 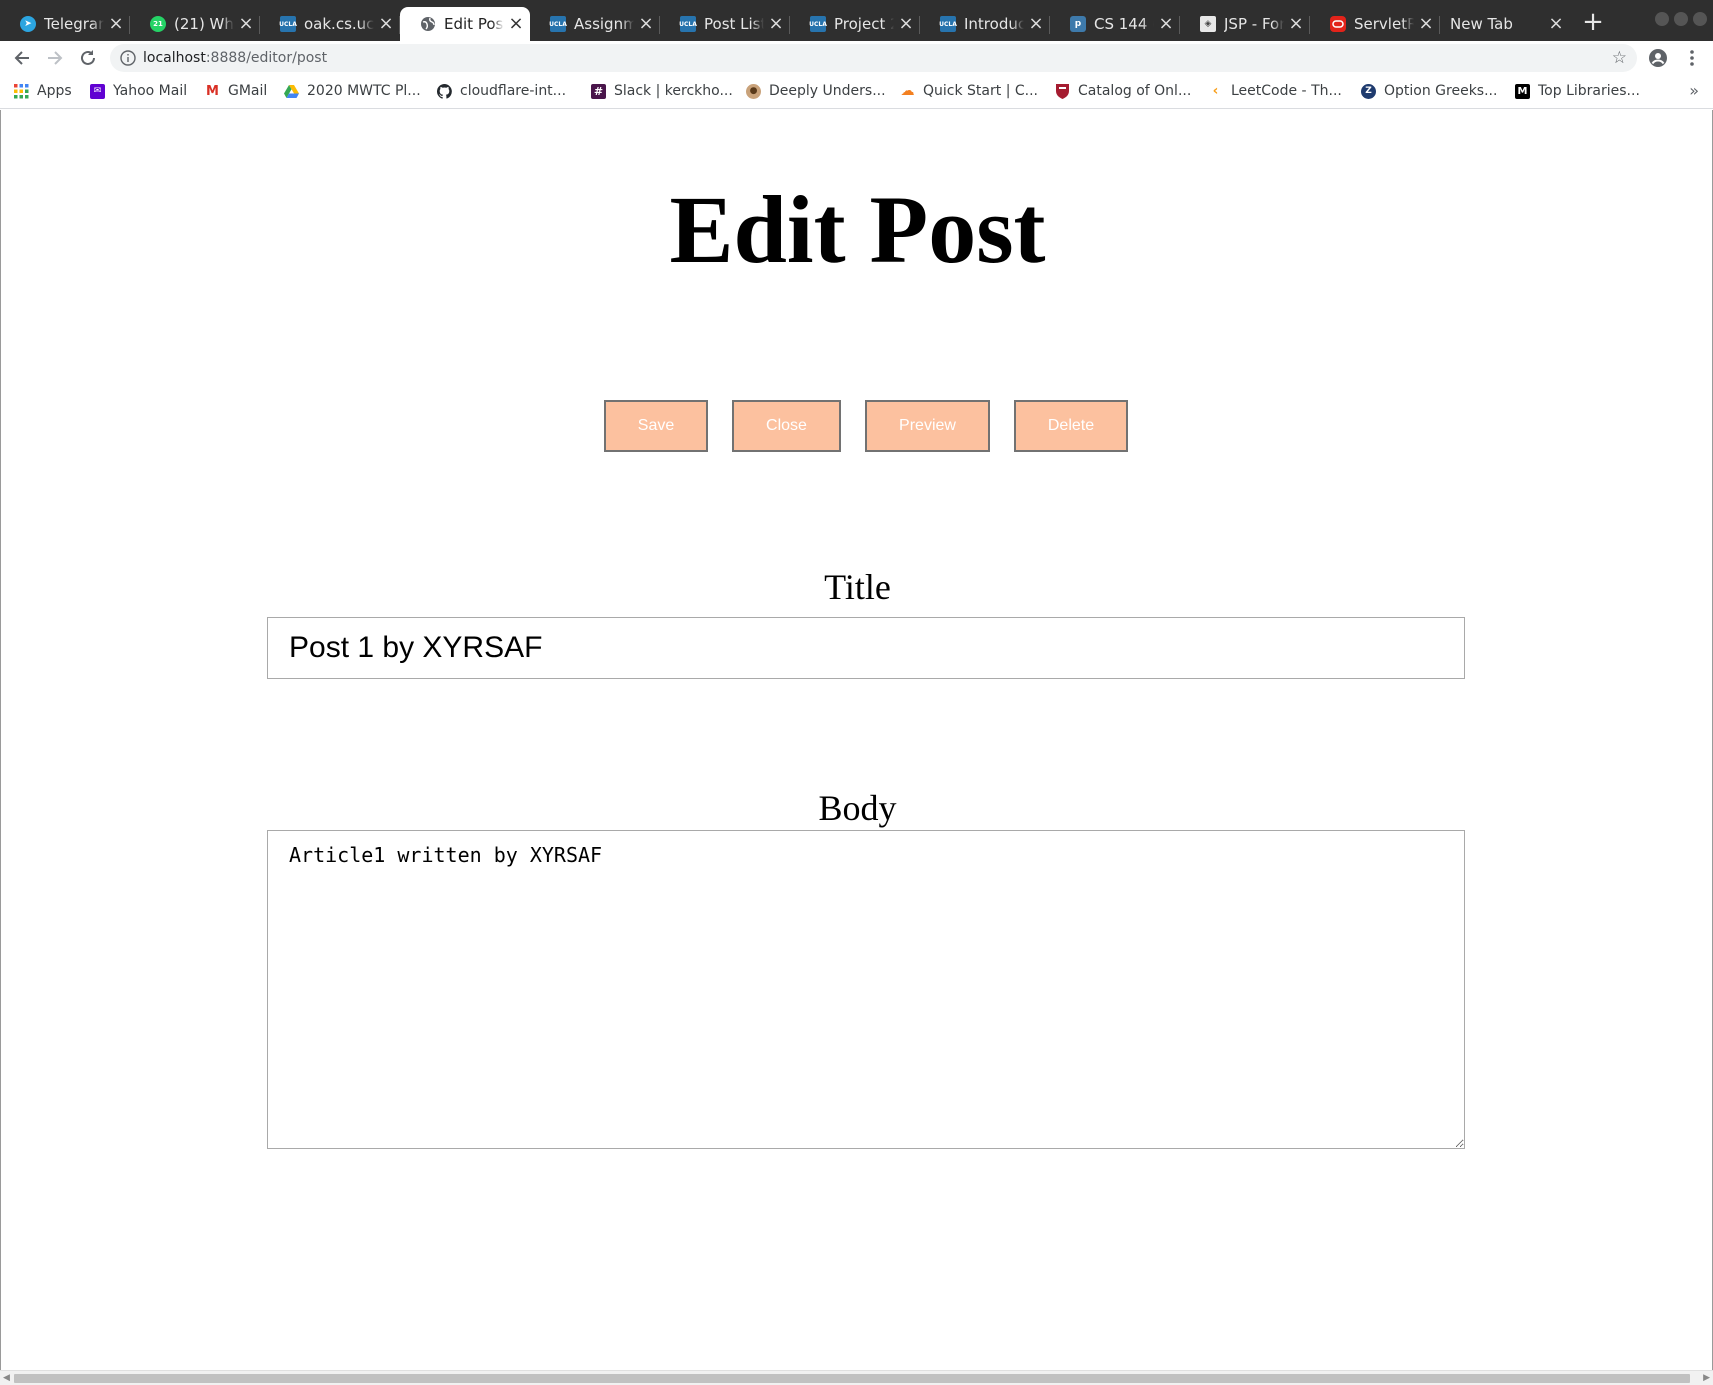 I want to click on forward-button, so click(x=55, y=58).